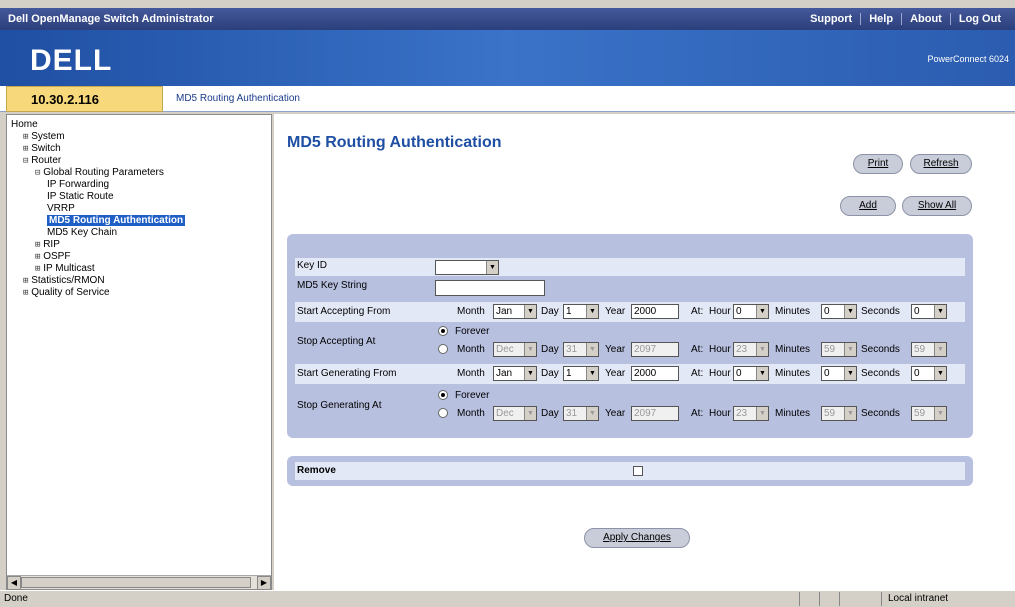  Describe the element at coordinates (332, 285) in the screenshot. I see `md5-key-string-label: MD5 Key String` at that location.